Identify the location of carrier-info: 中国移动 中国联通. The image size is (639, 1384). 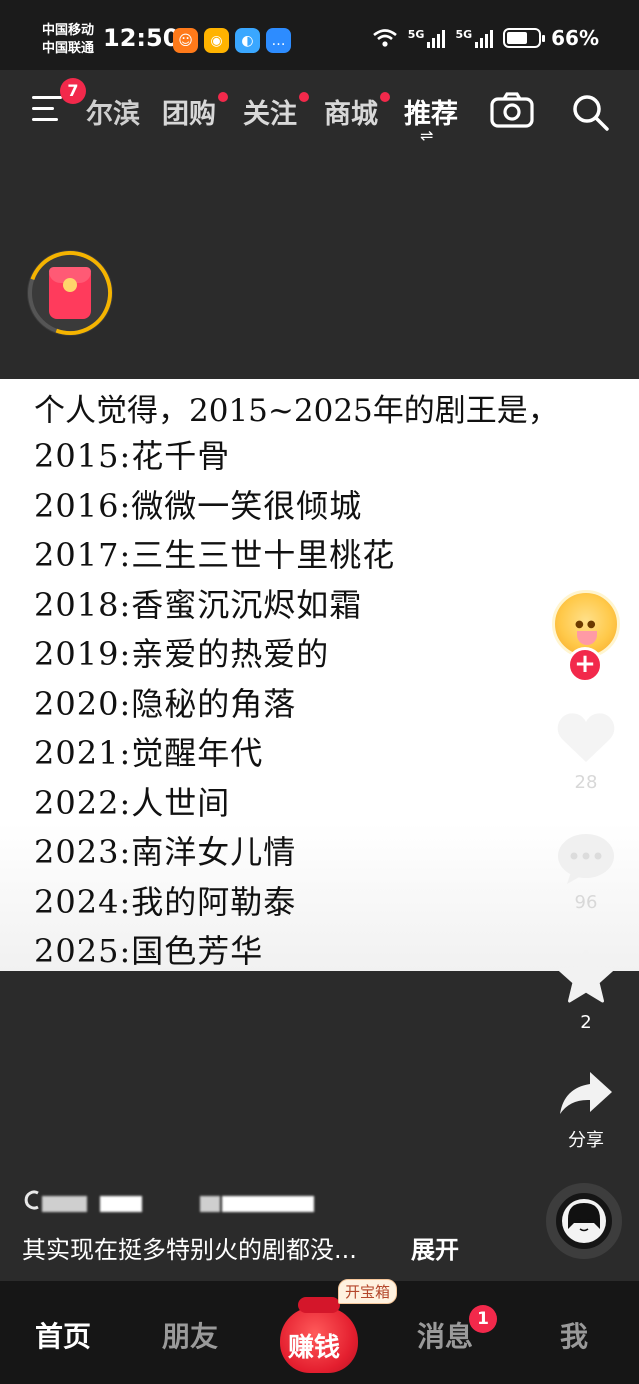
(68, 40).